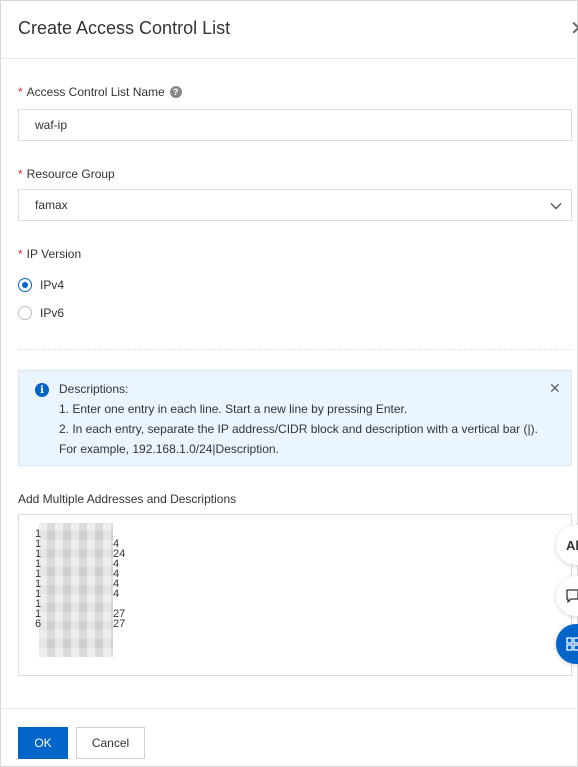 This screenshot has height=767, width=578. I want to click on notice-title: Descriptions:, so click(94, 389).